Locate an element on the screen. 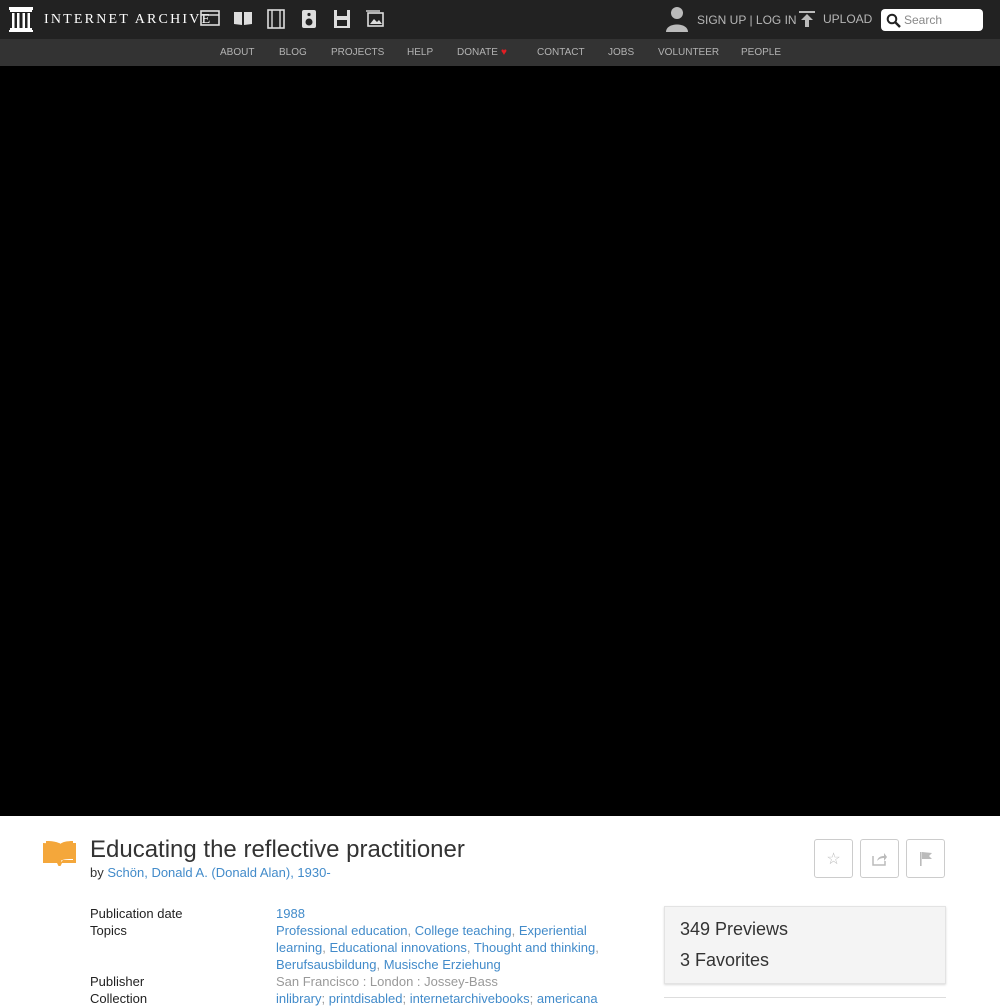 Image resolution: width=1000 pixels, height=1007 pixels. publication-date-value: 1988 is located at coordinates (441, 913).